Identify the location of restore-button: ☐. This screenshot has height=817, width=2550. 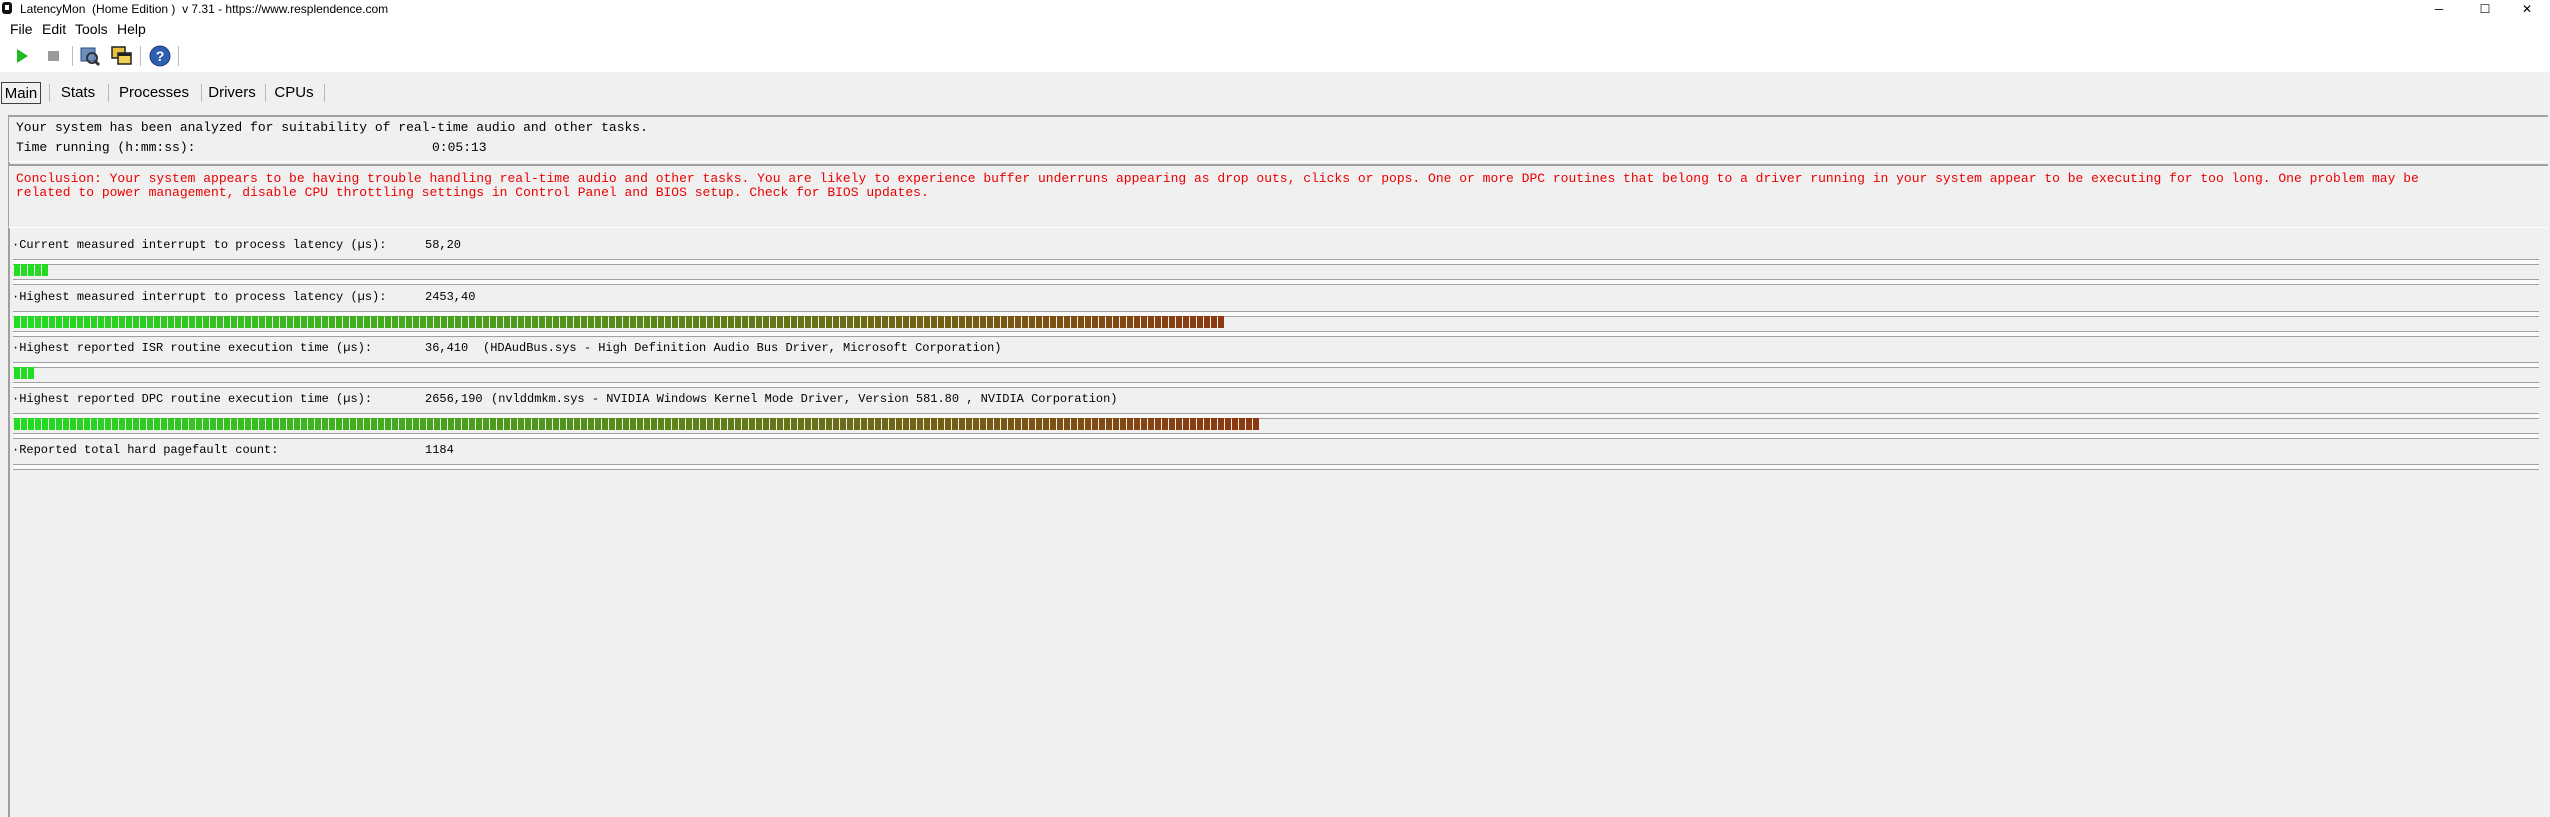
(2485, 9).